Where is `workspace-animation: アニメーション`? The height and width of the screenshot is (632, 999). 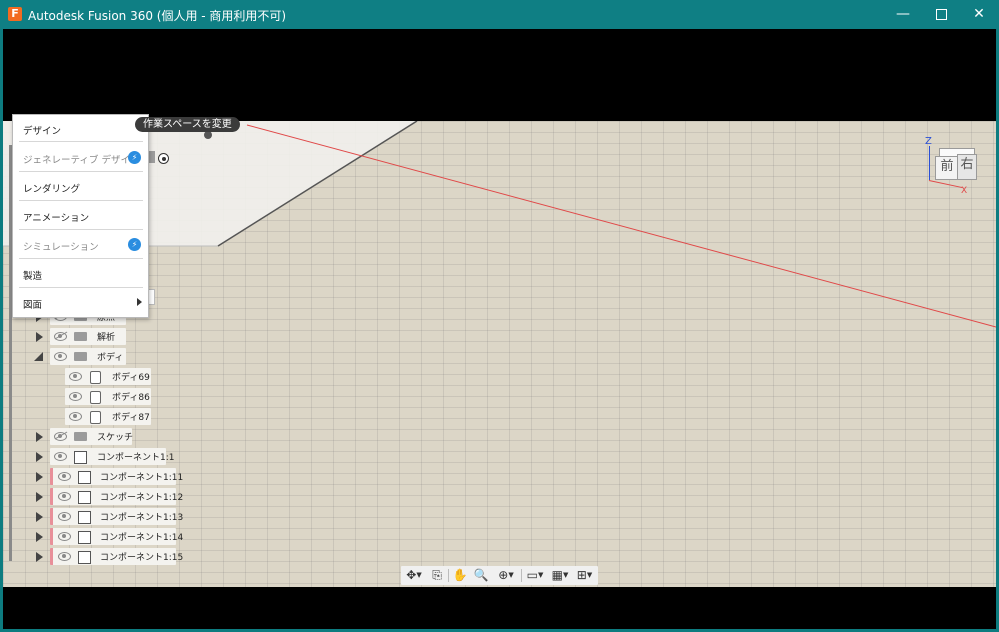
workspace-animation: アニメーション is located at coordinates (56, 217).